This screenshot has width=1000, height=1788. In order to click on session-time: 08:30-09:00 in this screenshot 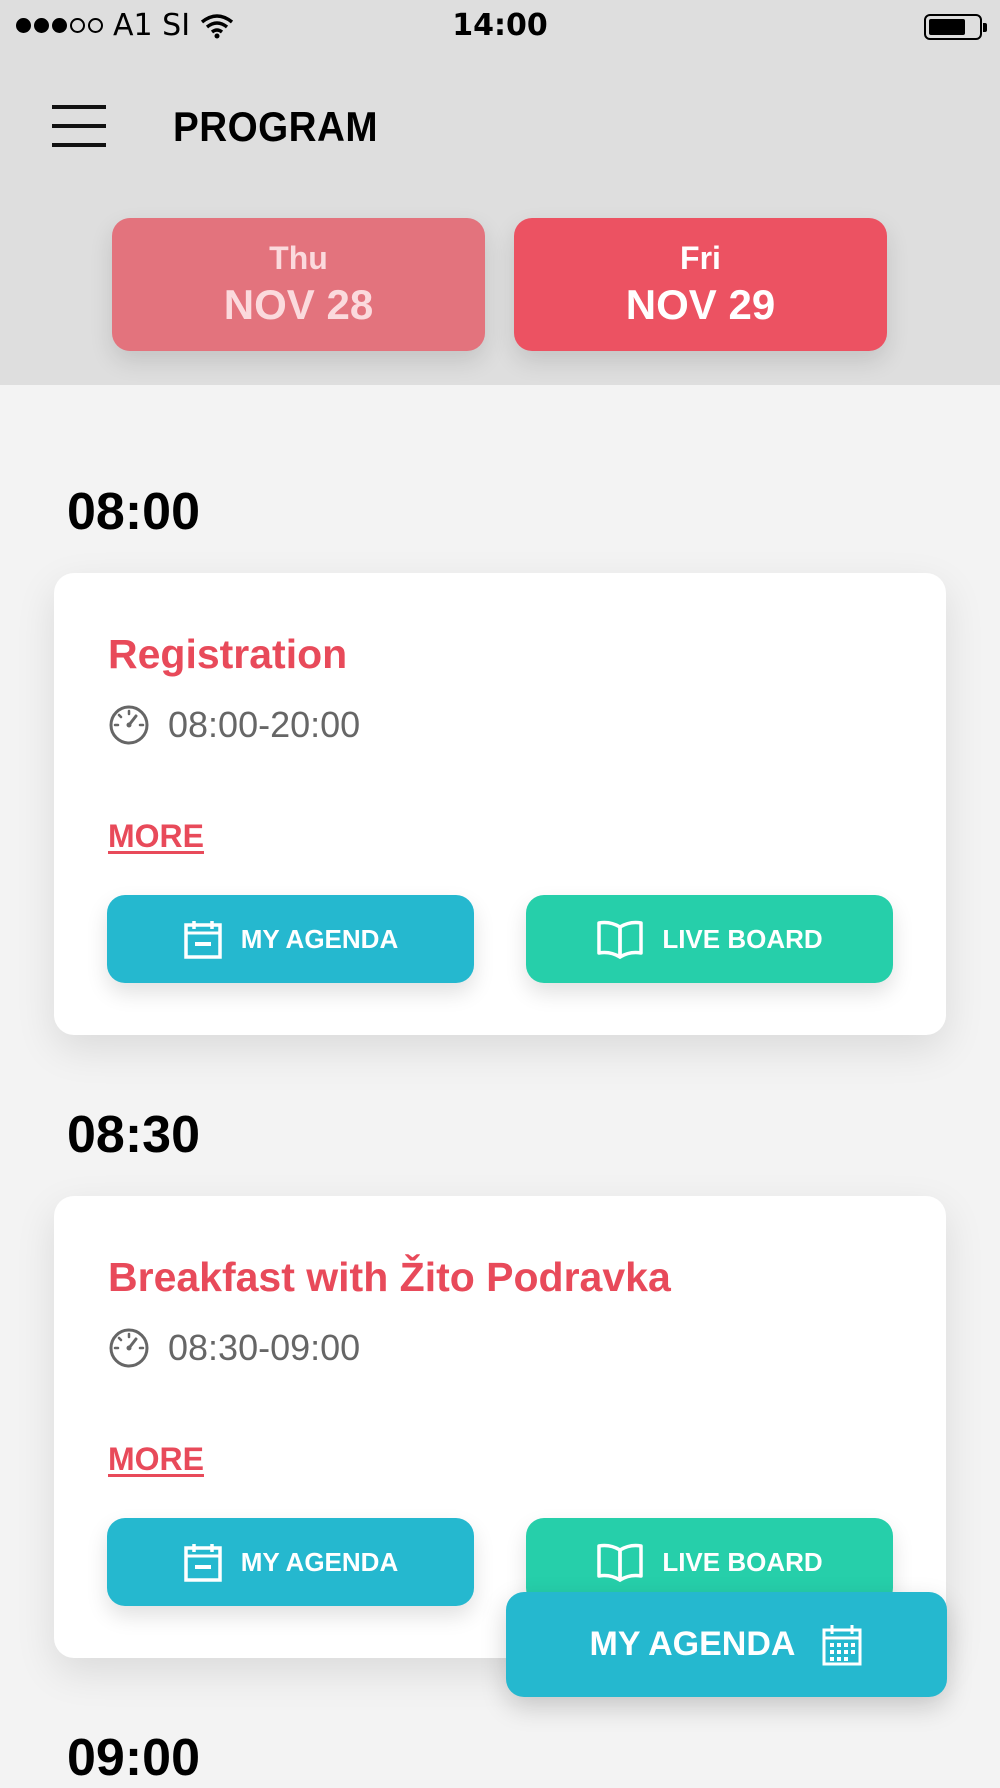, I will do `click(234, 1348)`.